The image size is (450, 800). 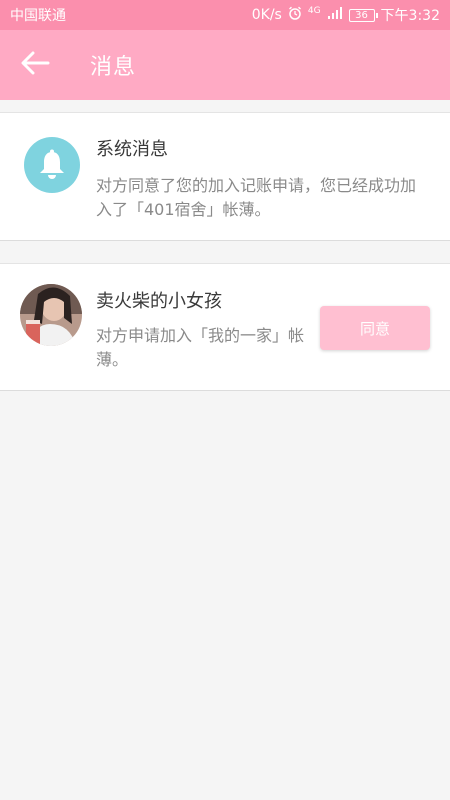 What do you see at coordinates (159, 301) in the screenshot?
I see `message-title: 卖火柴的小女孩` at bounding box center [159, 301].